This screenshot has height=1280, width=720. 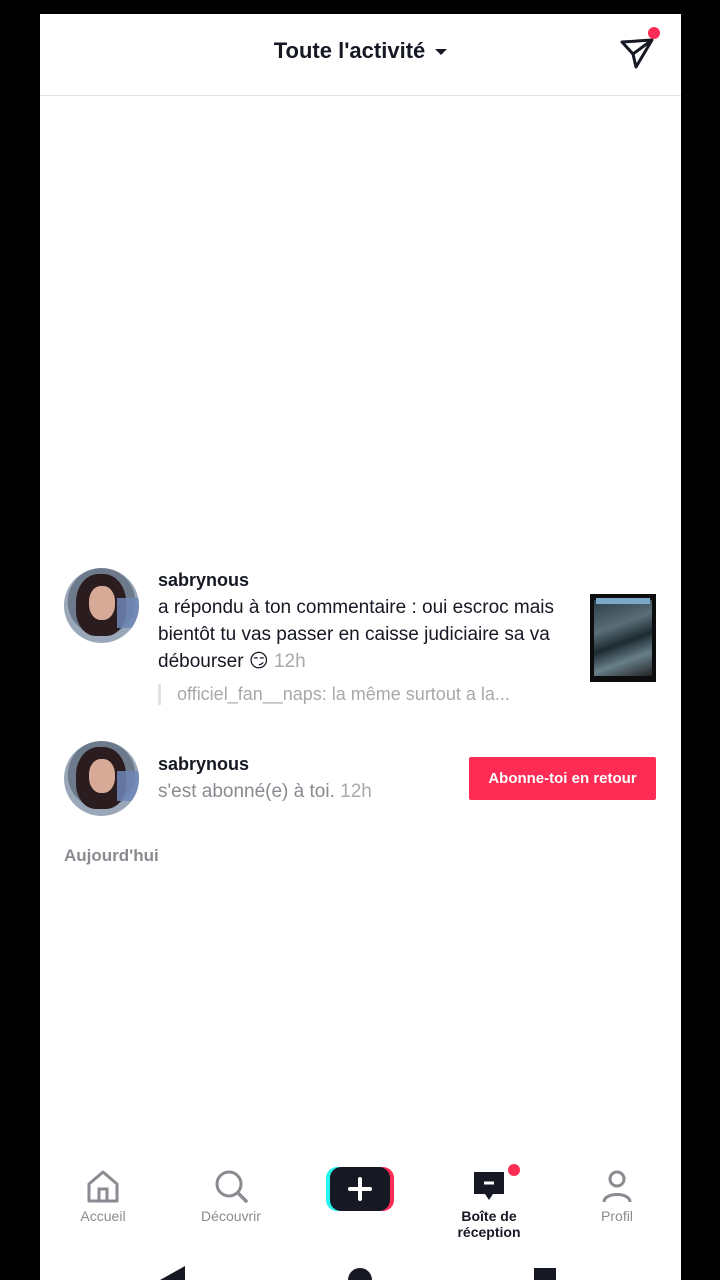 What do you see at coordinates (441, 52) in the screenshot?
I see `caret-down-icon` at bounding box center [441, 52].